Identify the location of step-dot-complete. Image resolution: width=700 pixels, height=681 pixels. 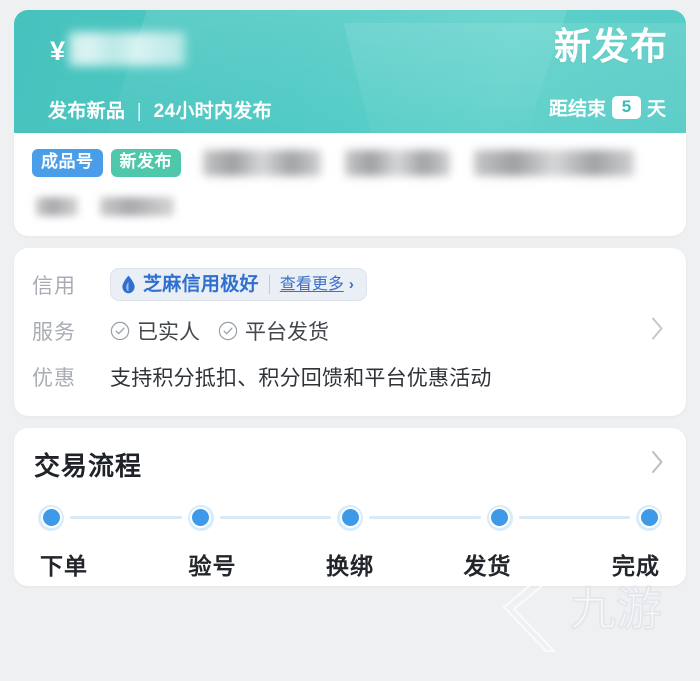
(649, 517).